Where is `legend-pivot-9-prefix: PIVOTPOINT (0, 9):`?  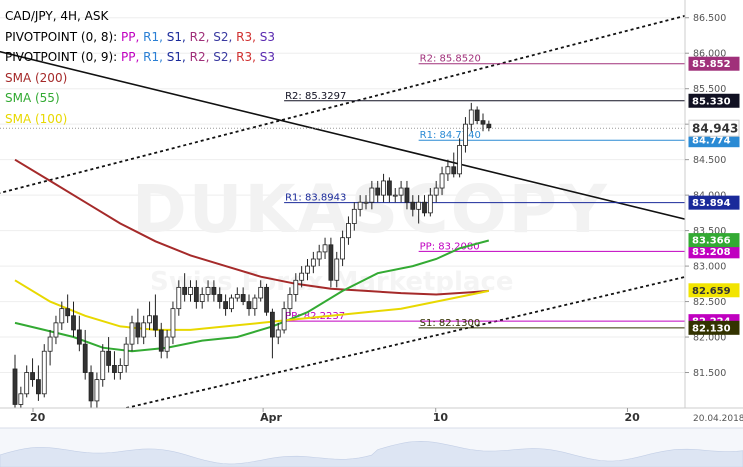
legend-pivot-9-prefix: PIVOTPOINT (0, 9): is located at coordinates (61, 57).